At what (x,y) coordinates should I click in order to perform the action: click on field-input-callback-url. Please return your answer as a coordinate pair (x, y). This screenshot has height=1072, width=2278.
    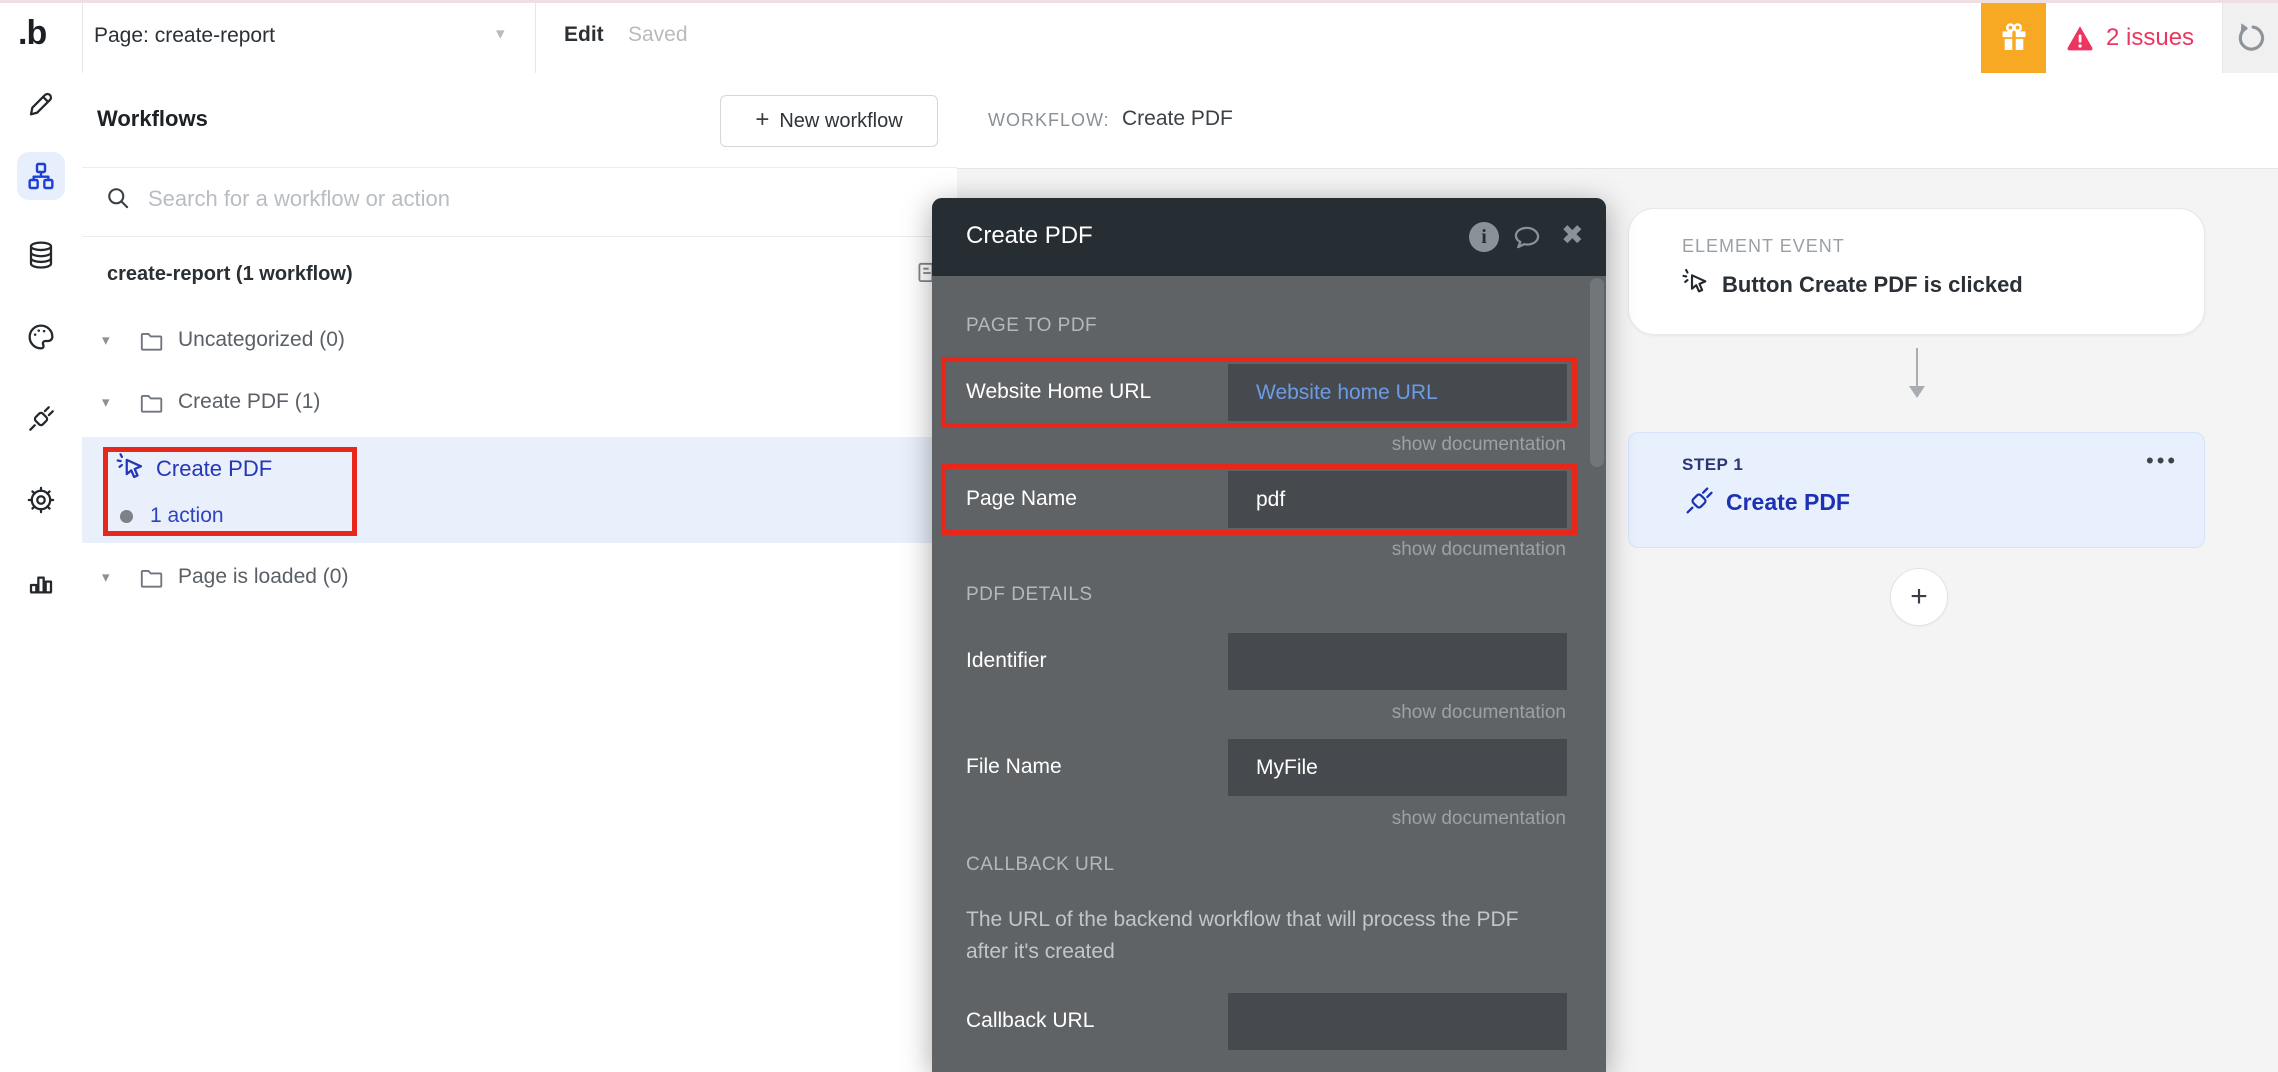
    Looking at the image, I should click on (1397, 1021).